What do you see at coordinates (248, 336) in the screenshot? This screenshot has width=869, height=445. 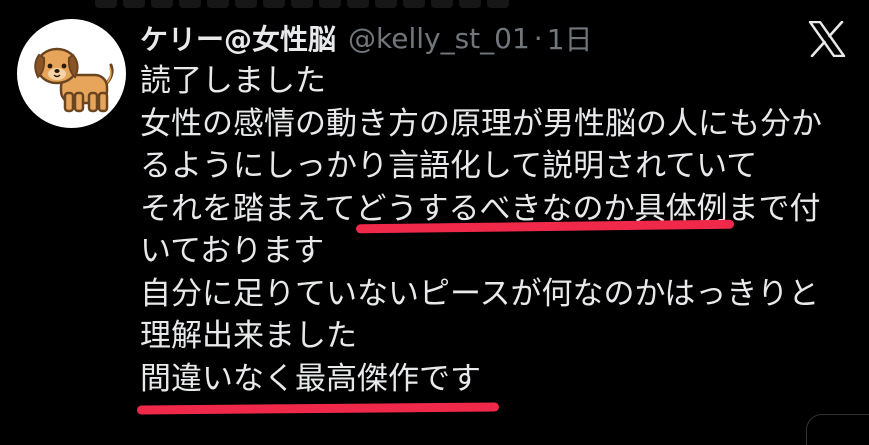 I see `tweet-line: 理解出来ました` at bounding box center [248, 336].